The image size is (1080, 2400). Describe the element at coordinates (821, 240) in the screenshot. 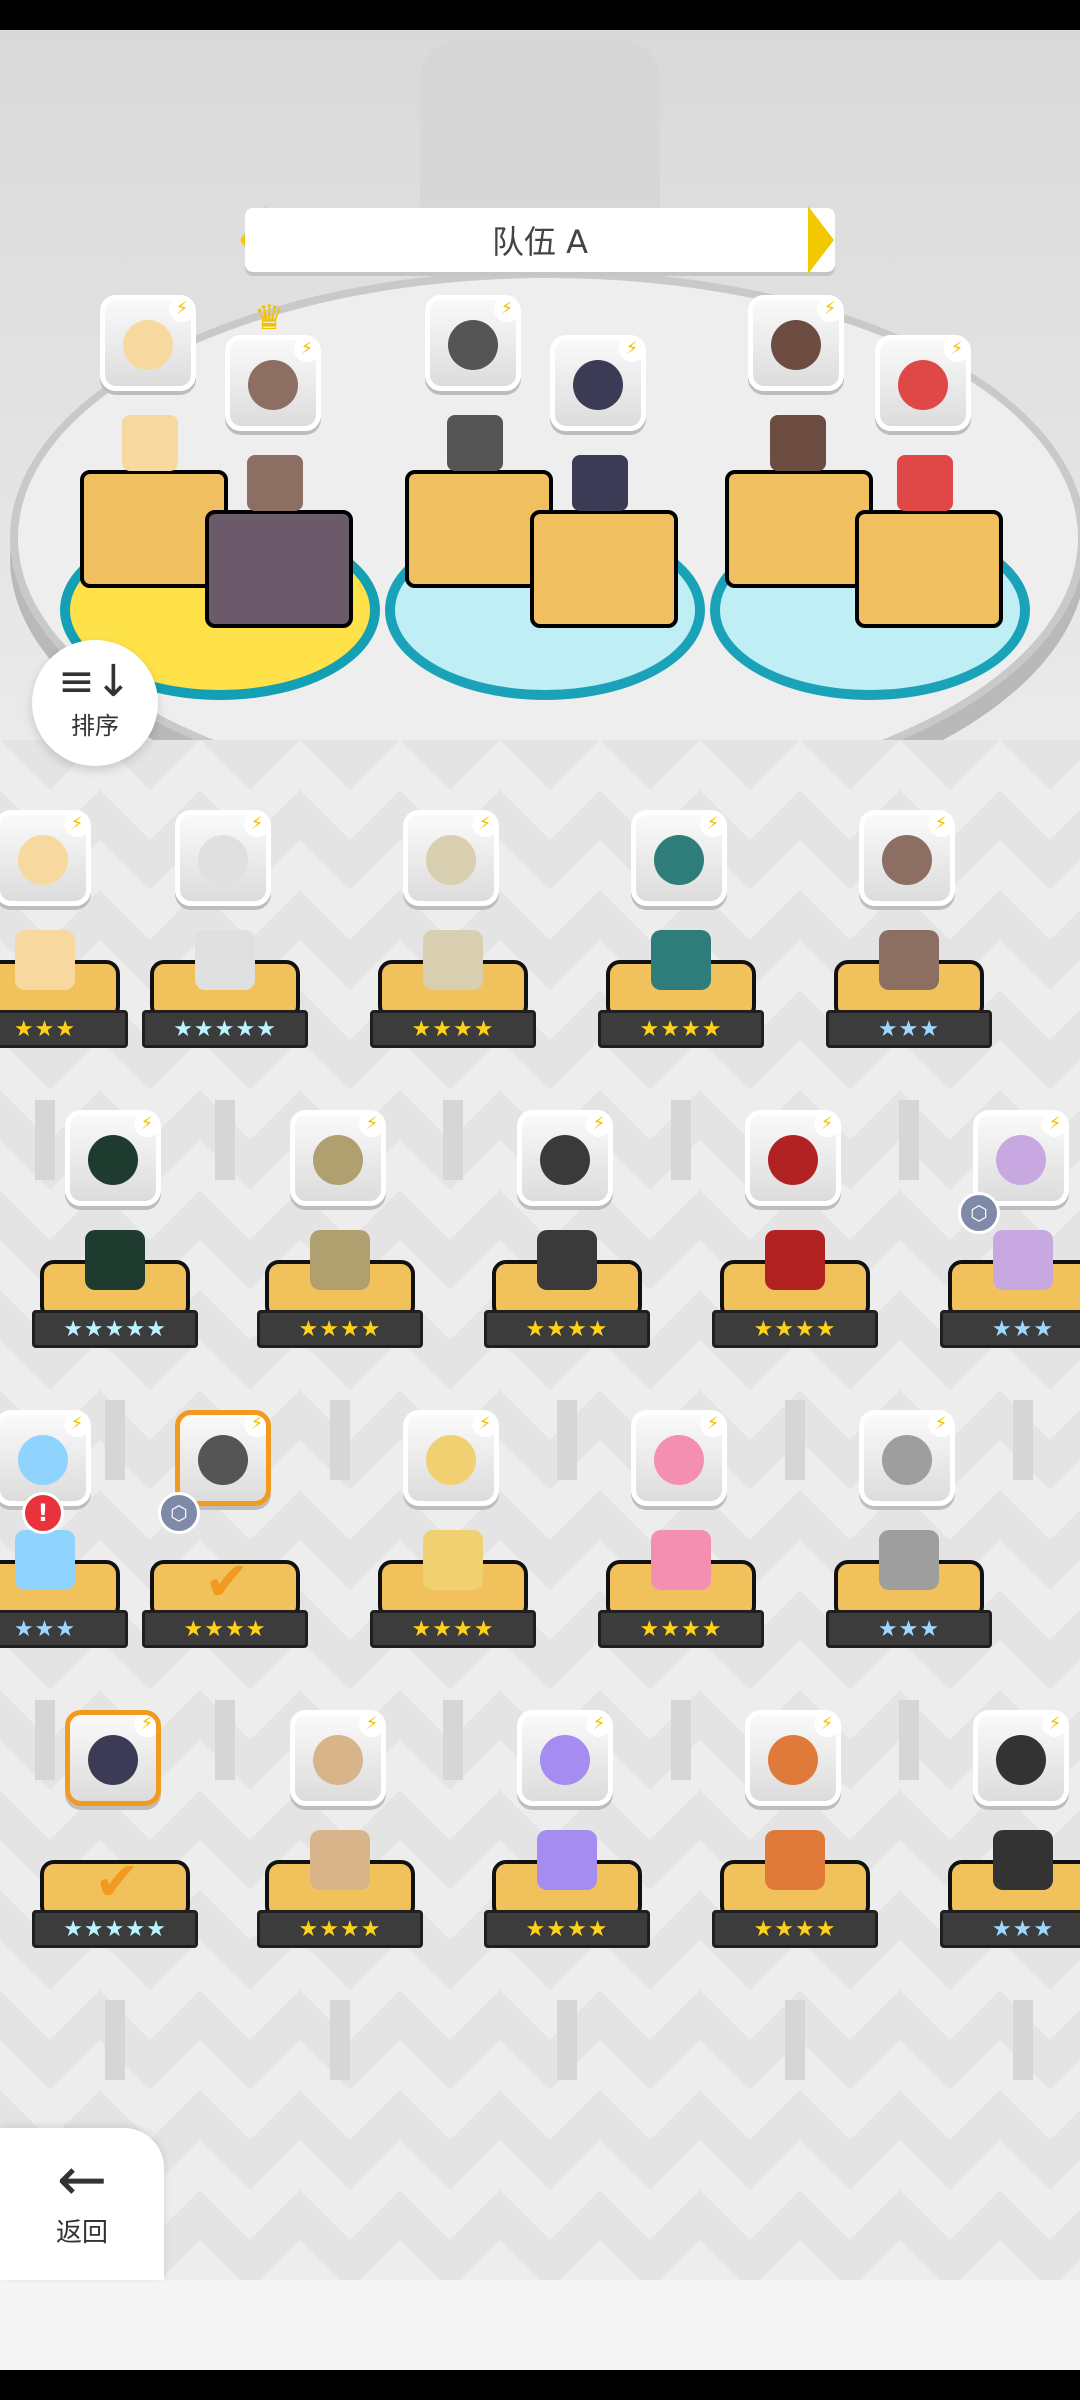

I see `team-next-arrow` at that location.